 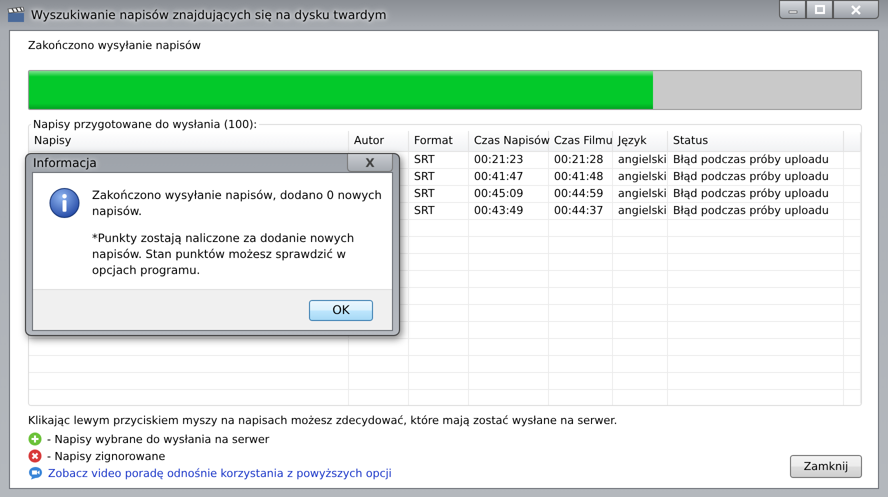 I want to click on column-header: Czas Filmu, so click(x=581, y=141).